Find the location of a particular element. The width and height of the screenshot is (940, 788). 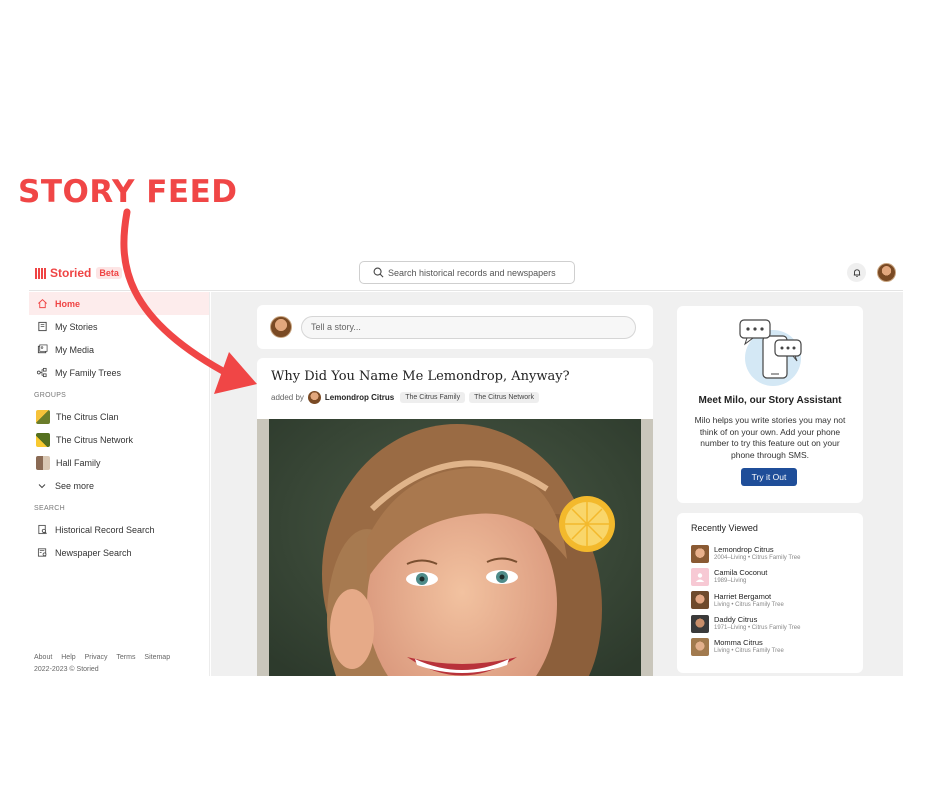

tree-icon is located at coordinates (42, 373).